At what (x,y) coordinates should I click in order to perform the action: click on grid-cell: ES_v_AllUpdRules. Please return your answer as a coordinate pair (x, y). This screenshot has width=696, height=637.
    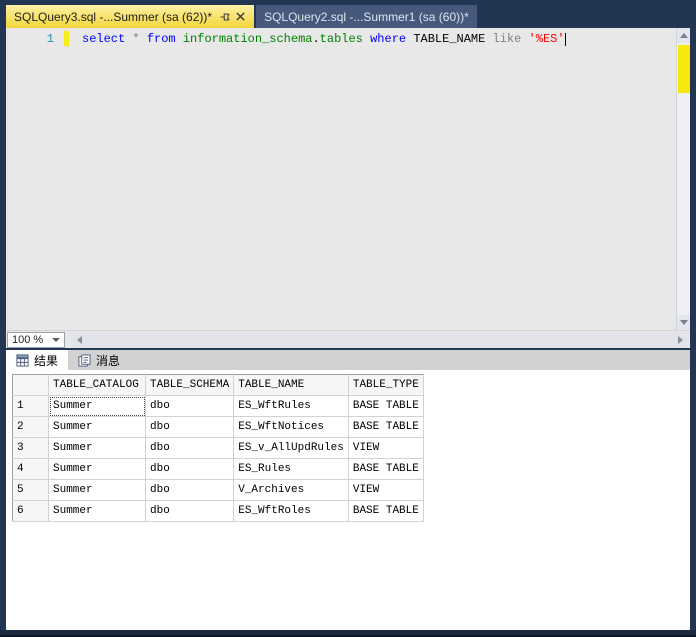
    Looking at the image, I should click on (291, 448).